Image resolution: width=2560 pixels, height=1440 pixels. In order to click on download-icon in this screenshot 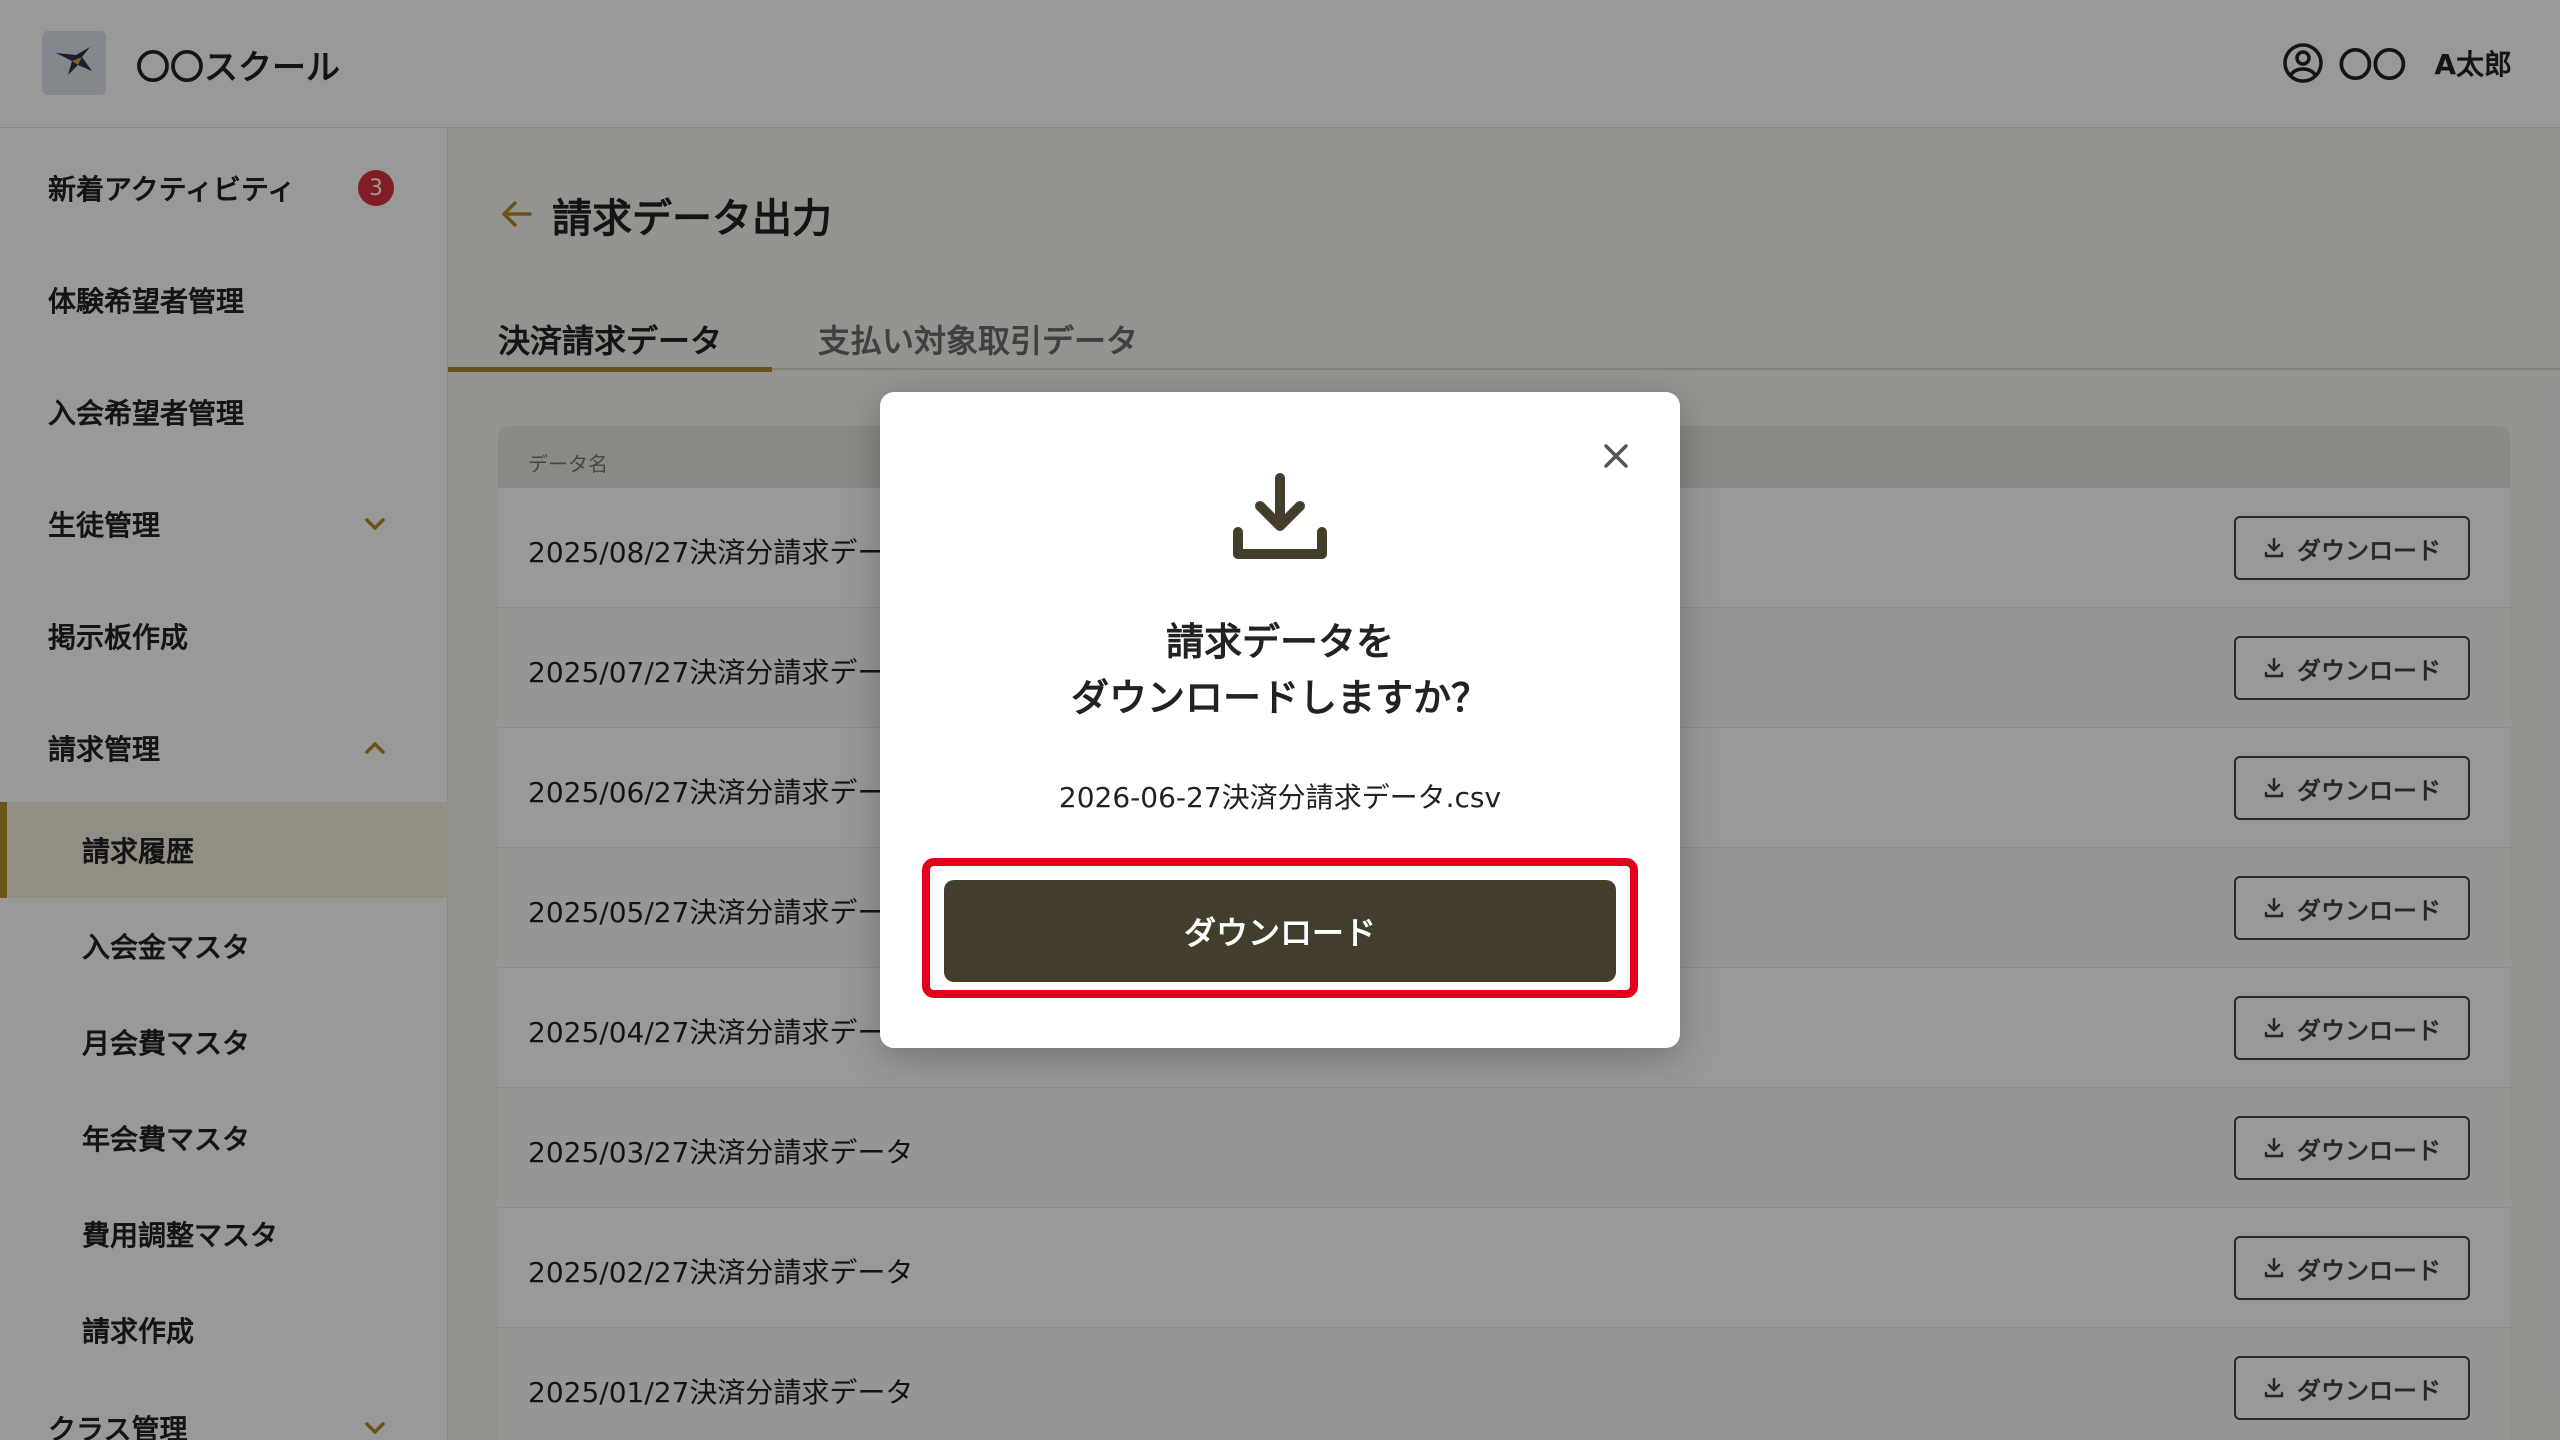, I will do `click(1280, 516)`.